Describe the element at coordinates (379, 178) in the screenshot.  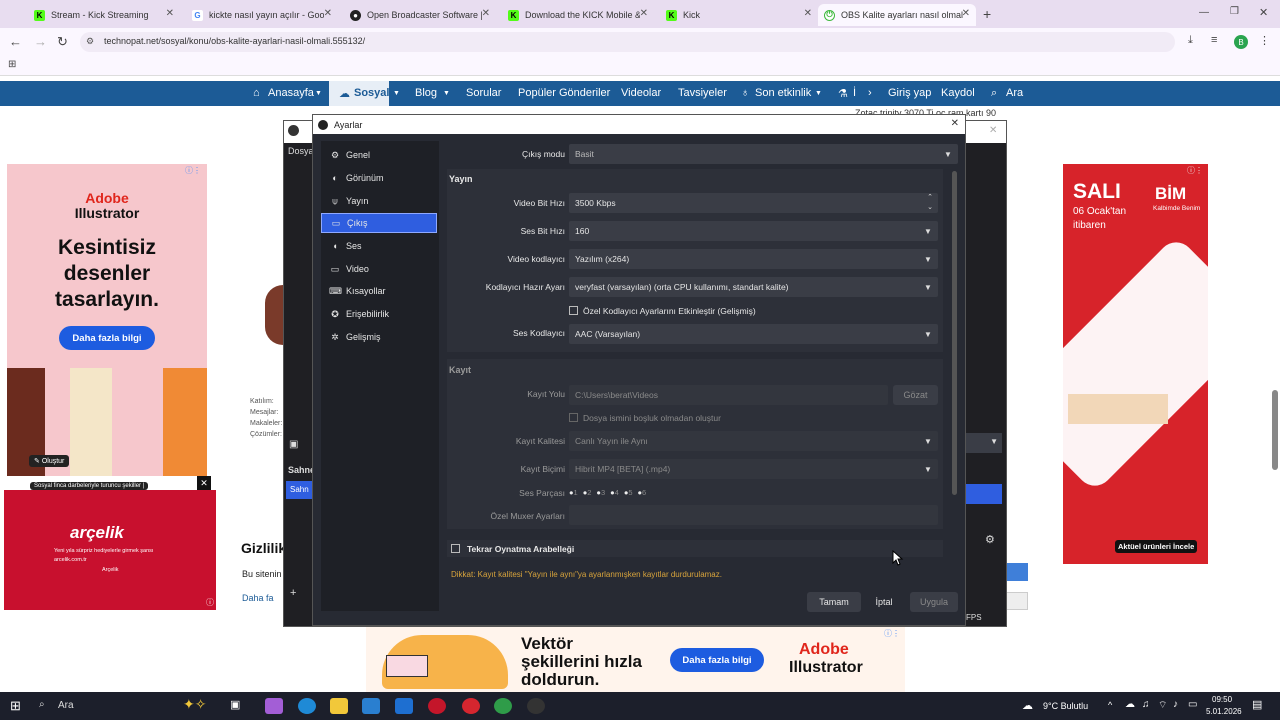
I see `sidebar-item-gorunum: ◐ Görünüm` at that location.